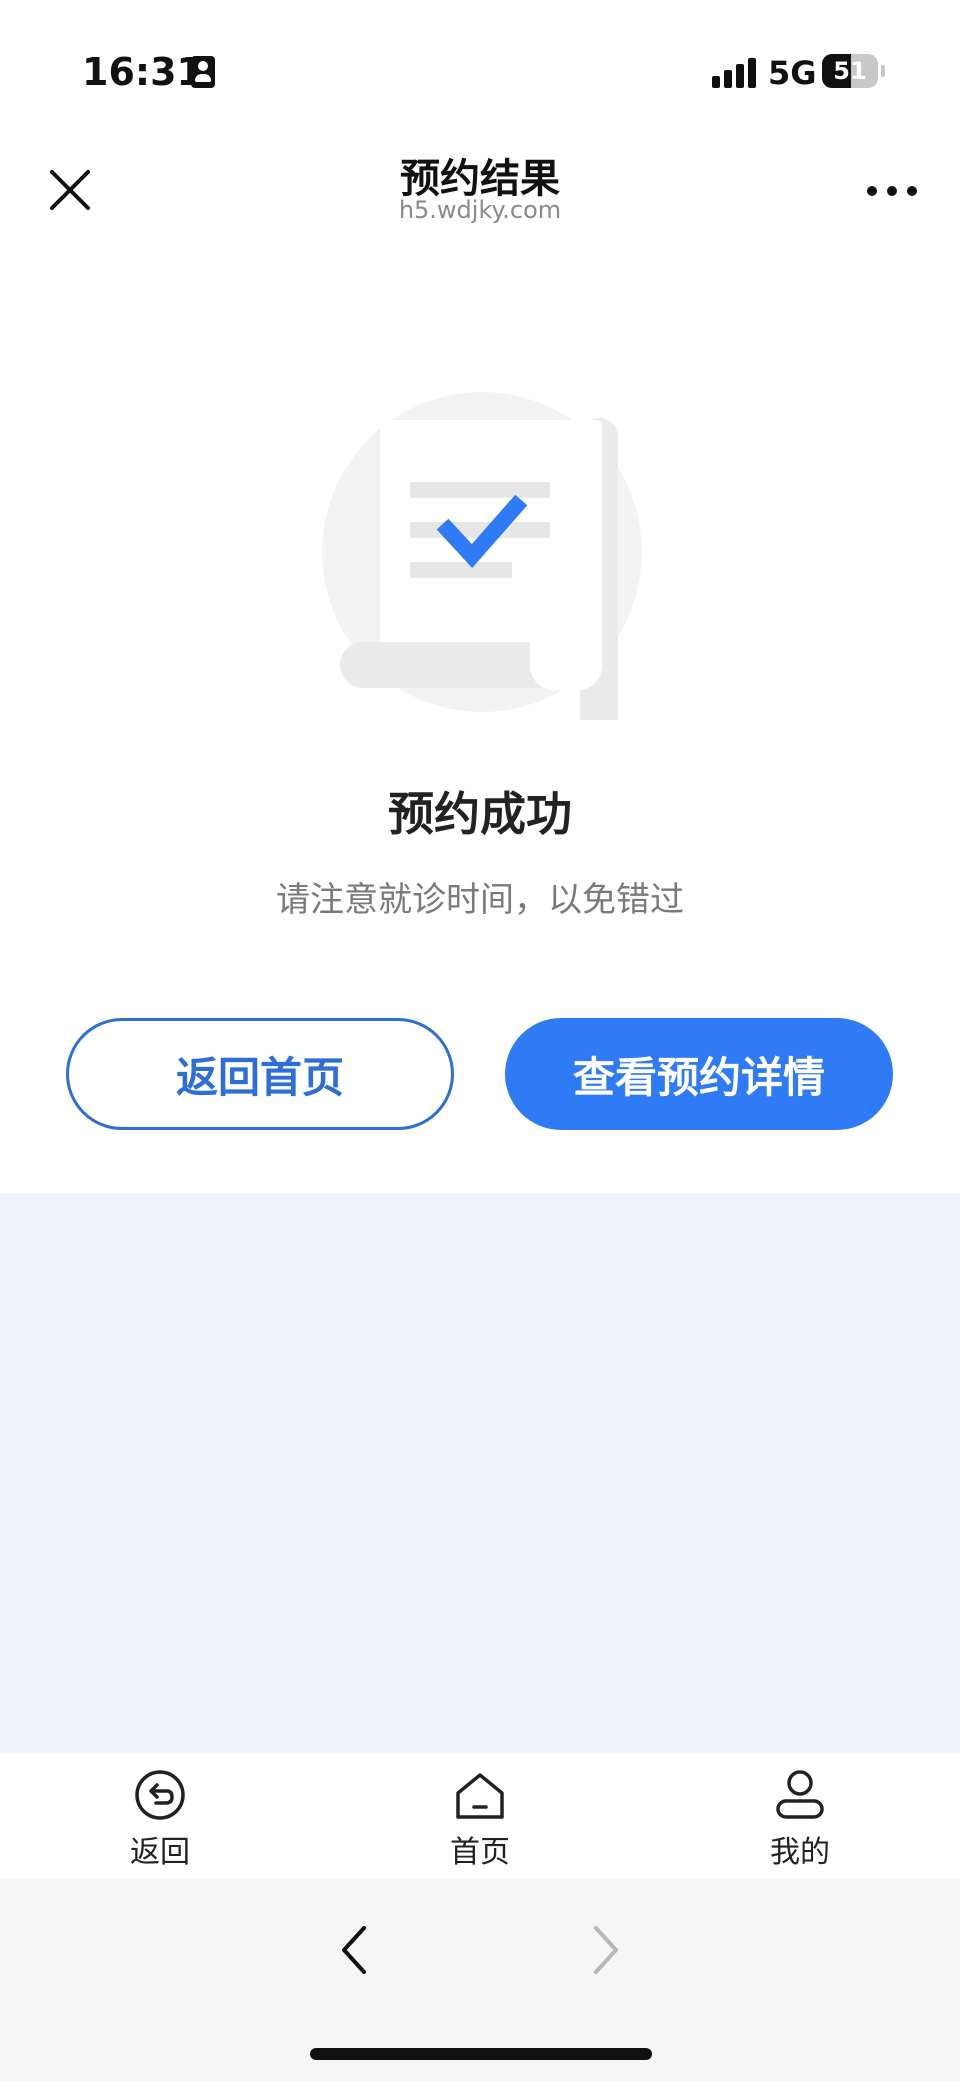 The image size is (960, 2081). I want to click on home-indicator, so click(481, 2054).